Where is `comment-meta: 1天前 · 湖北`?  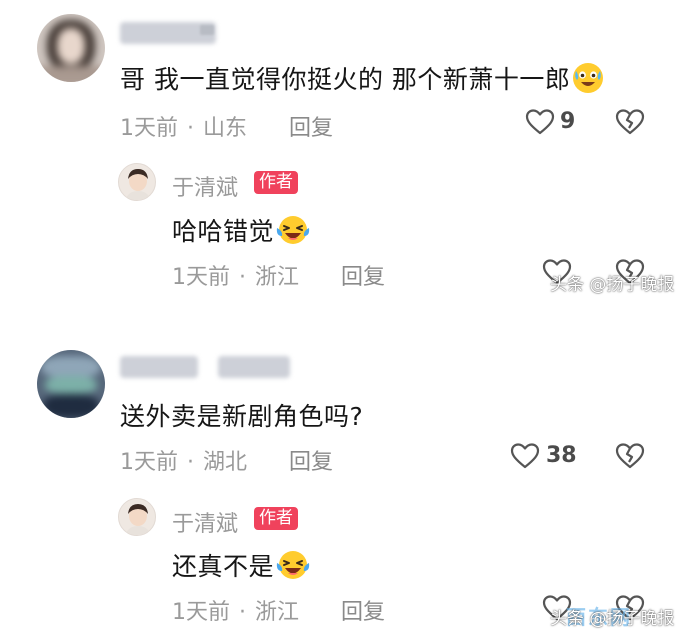 comment-meta: 1天前 · 湖北 is located at coordinates (183, 460).